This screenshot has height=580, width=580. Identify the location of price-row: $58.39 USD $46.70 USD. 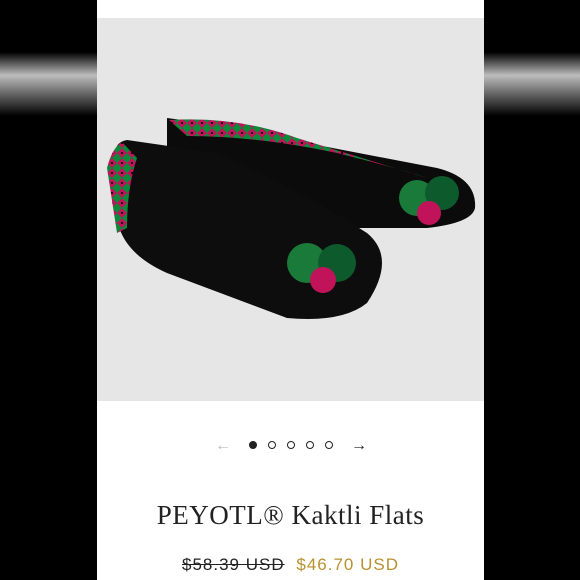
(290, 565).